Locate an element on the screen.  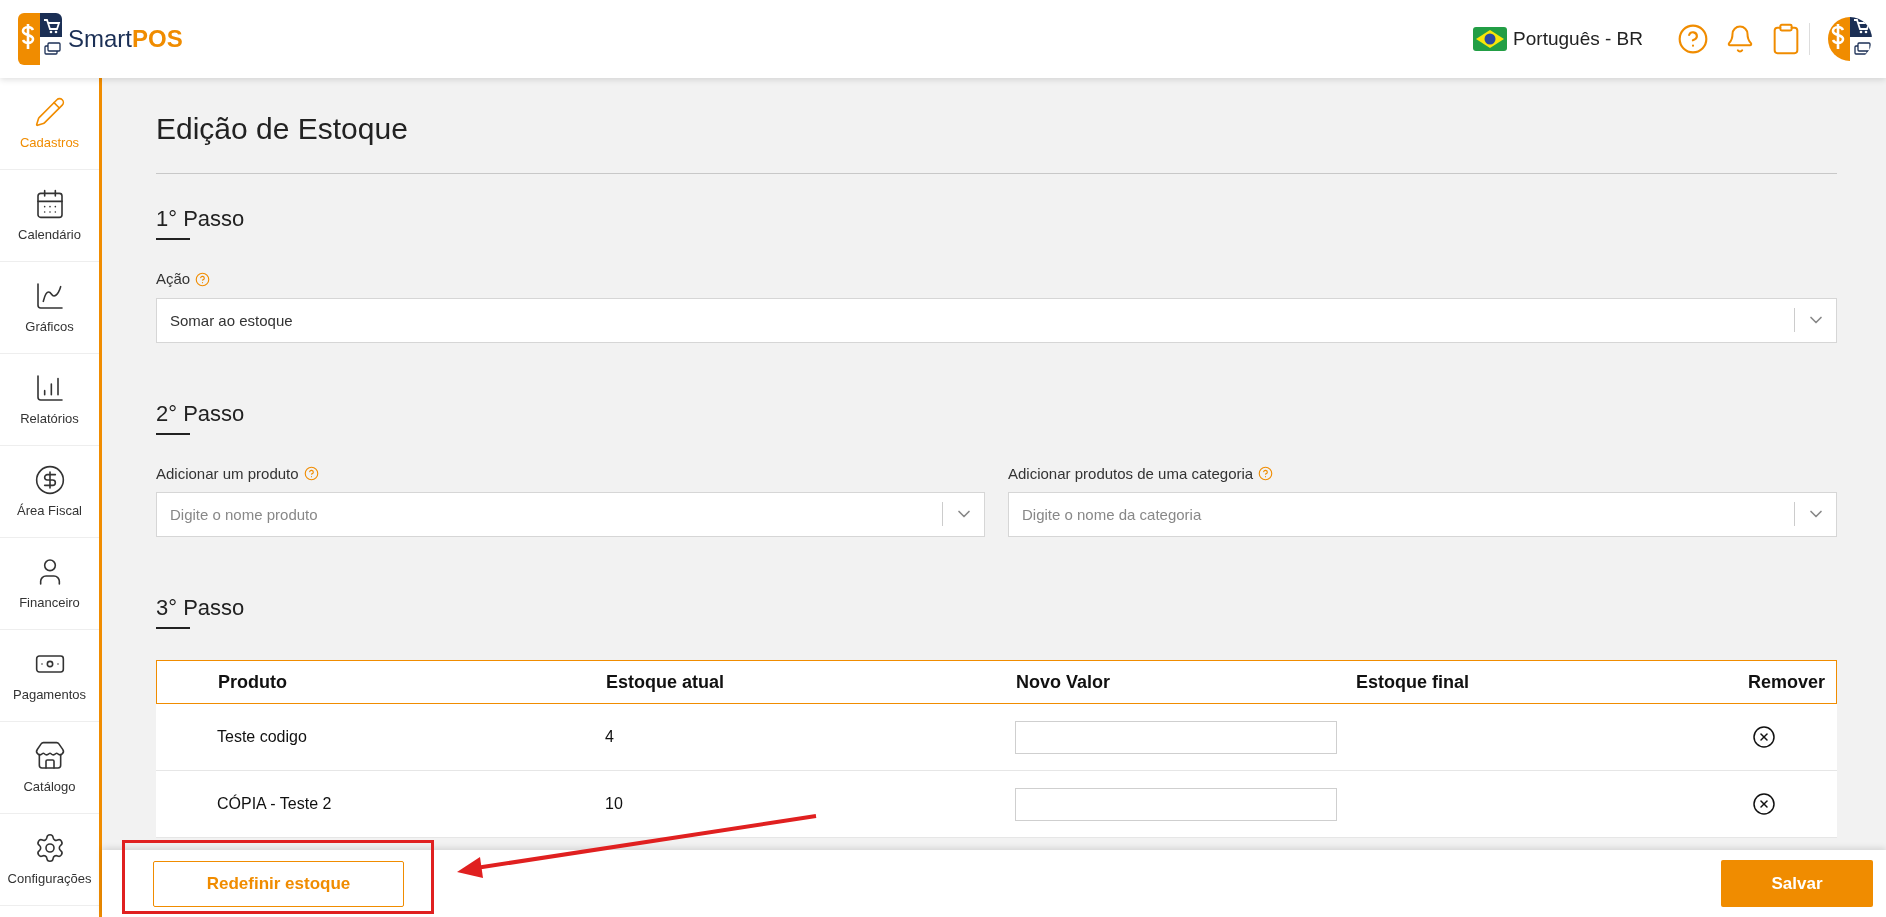
step-title: 3° Passo is located at coordinates (201, 608).